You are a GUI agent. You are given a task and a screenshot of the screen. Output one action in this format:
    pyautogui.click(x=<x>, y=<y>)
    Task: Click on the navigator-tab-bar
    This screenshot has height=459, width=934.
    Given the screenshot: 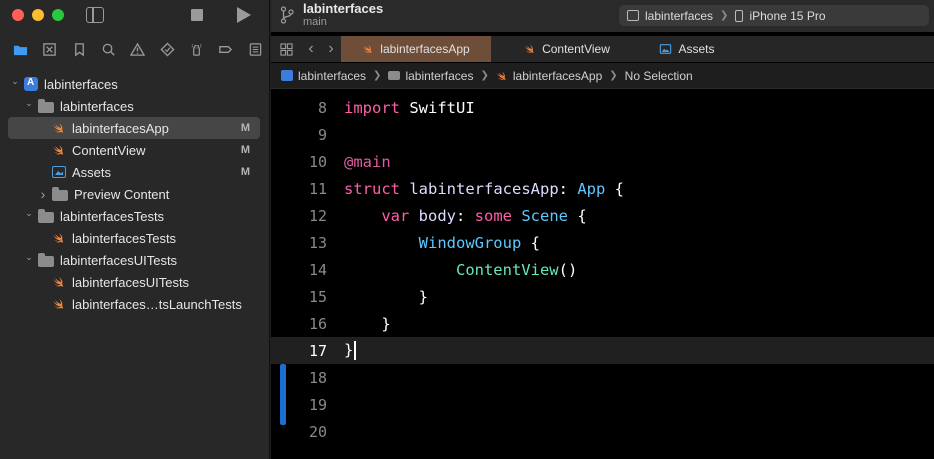 What is the action you would take?
    pyautogui.click(x=135, y=49)
    